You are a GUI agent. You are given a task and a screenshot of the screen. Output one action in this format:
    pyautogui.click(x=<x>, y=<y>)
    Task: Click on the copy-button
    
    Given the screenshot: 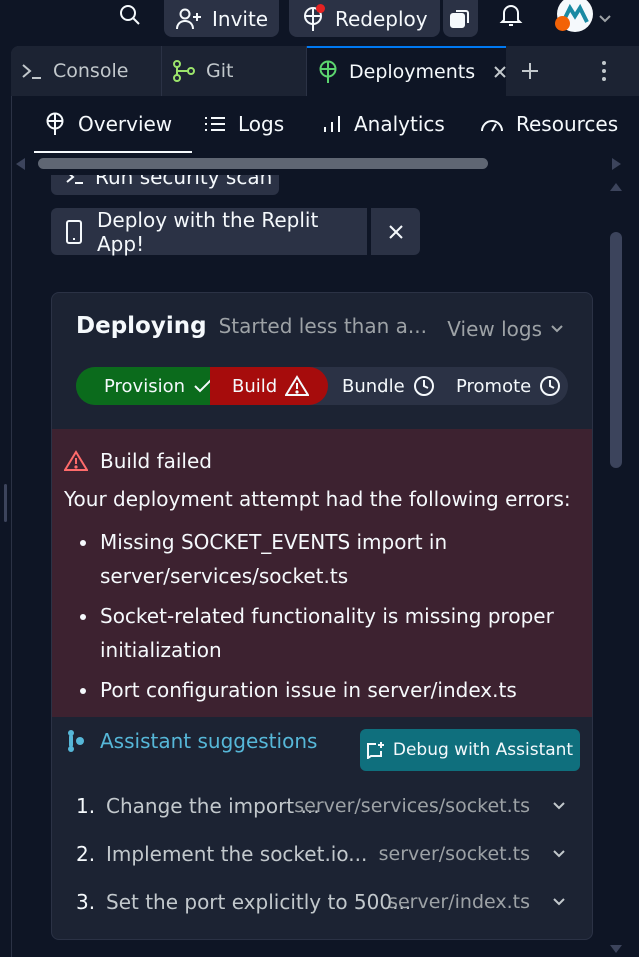 What is the action you would take?
    pyautogui.click(x=460, y=18)
    